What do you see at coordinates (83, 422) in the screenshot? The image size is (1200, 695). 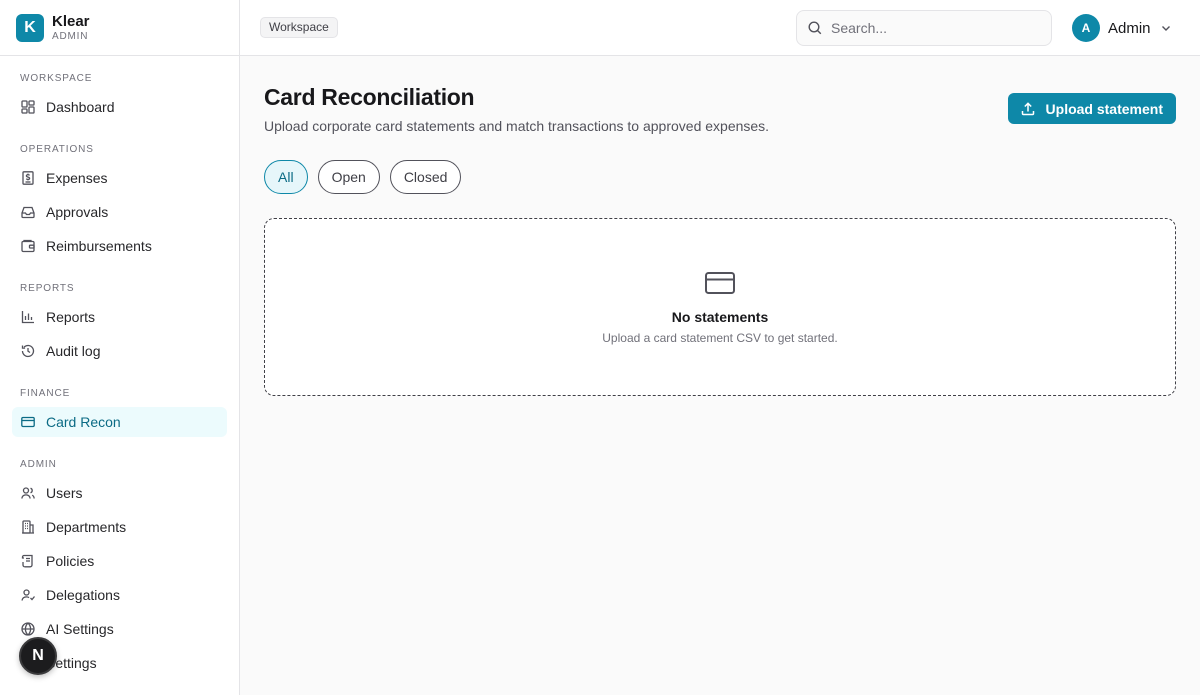 I see `sidebar-item-label: Card Recon` at bounding box center [83, 422].